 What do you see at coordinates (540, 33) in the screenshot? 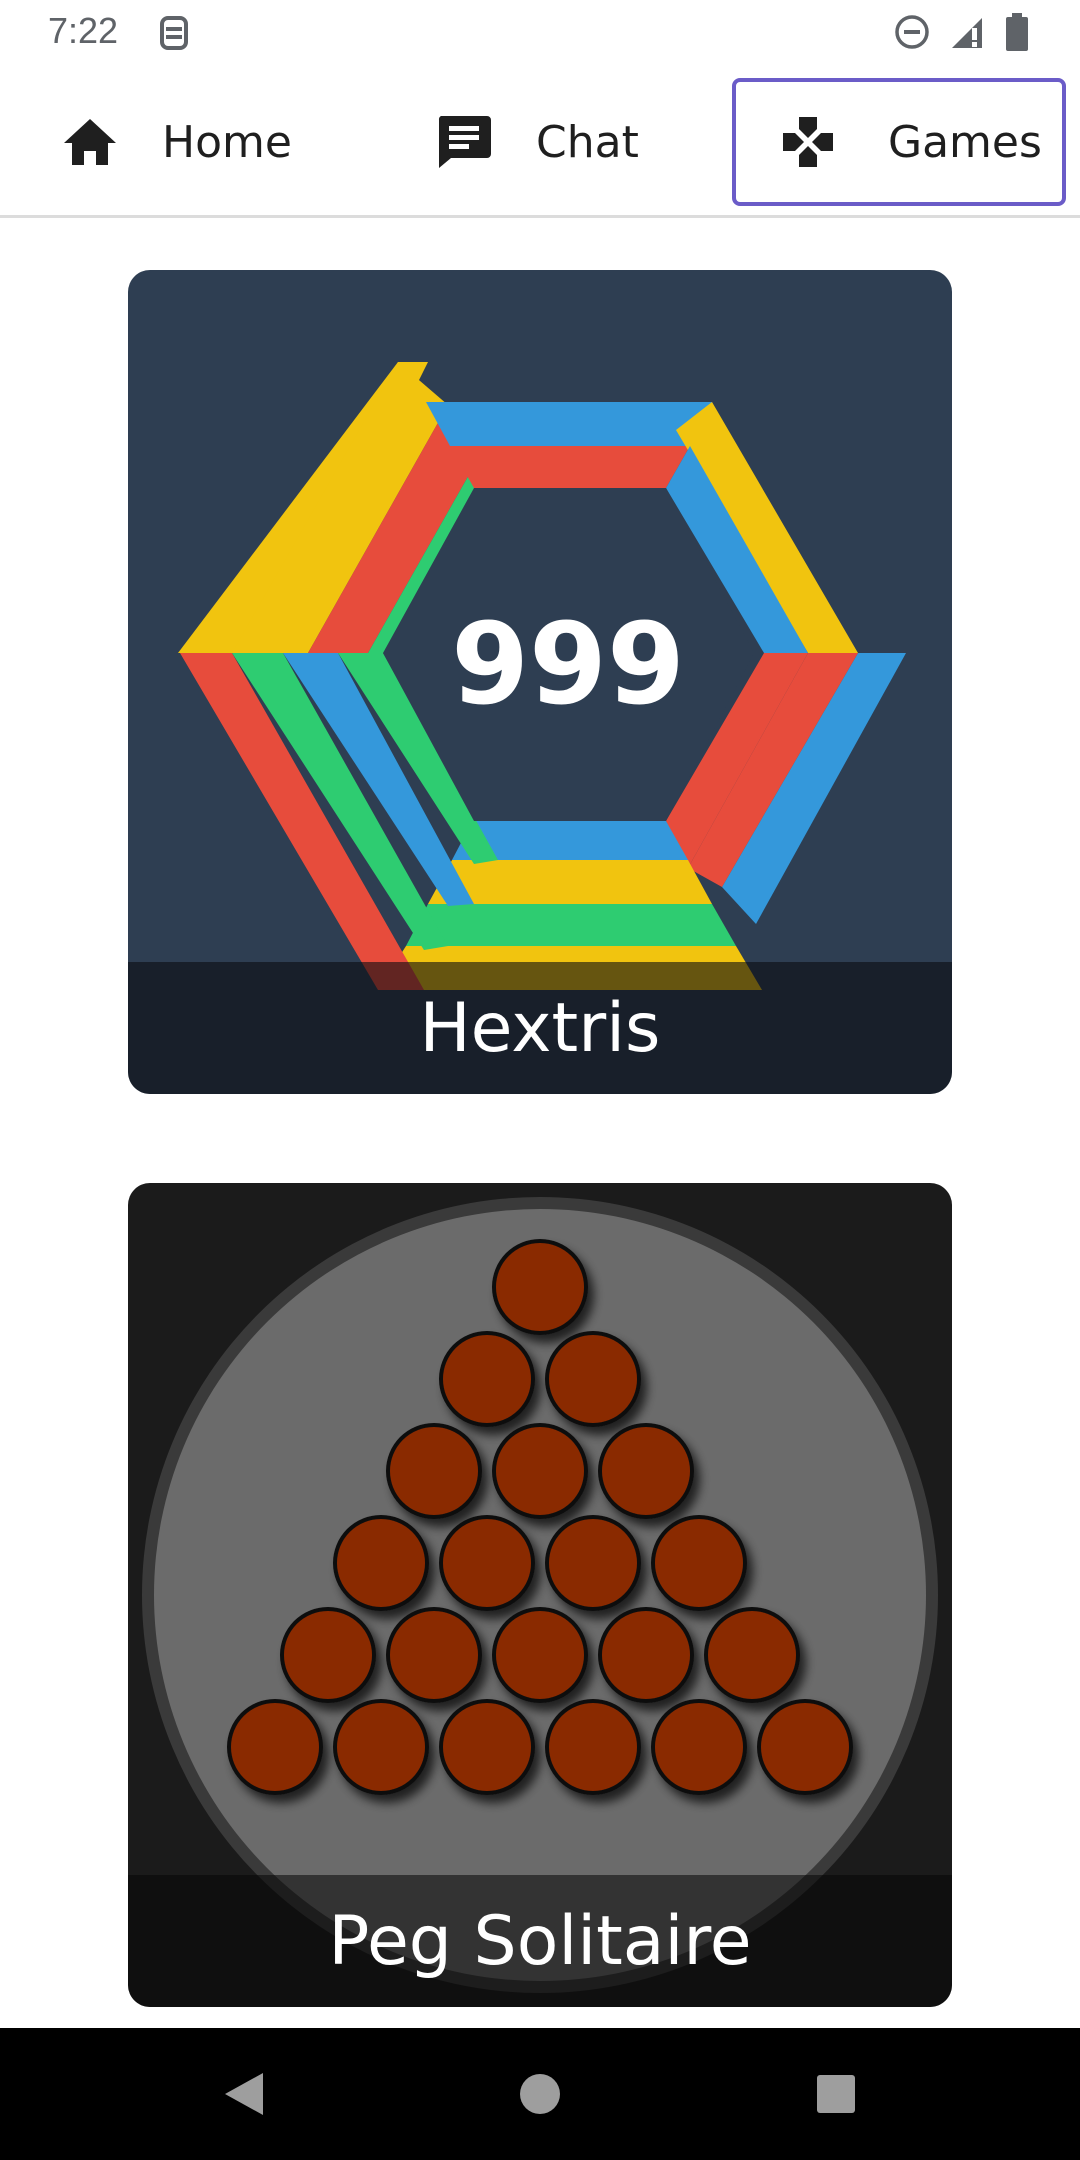
I see `status-bar: 7:22` at bounding box center [540, 33].